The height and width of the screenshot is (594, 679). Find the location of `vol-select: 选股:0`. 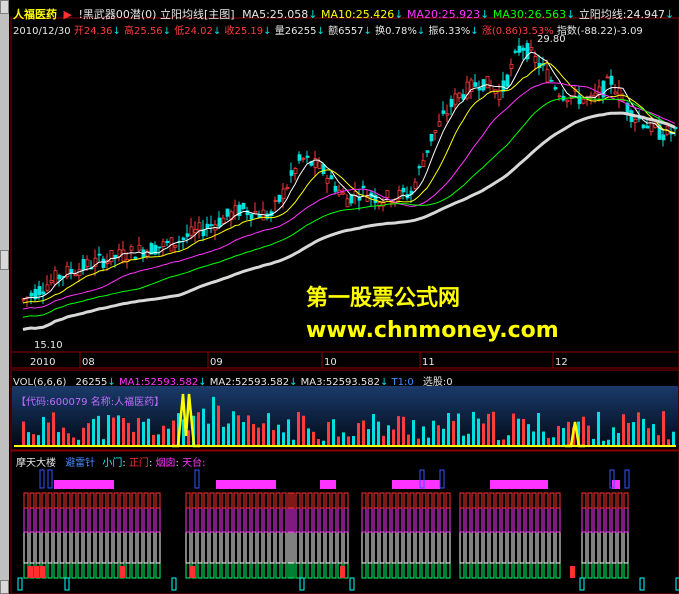

vol-select: 选股:0 is located at coordinates (437, 382).